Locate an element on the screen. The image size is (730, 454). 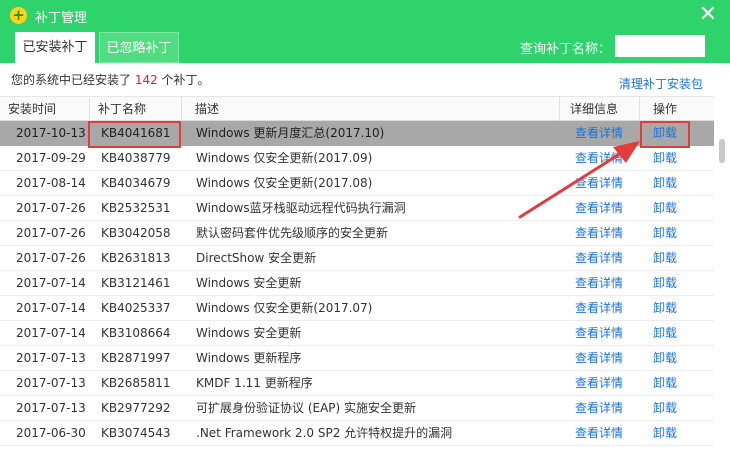
cell-description: 默认密码套件优先级顺序的安全更新 is located at coordinates (292, 233).